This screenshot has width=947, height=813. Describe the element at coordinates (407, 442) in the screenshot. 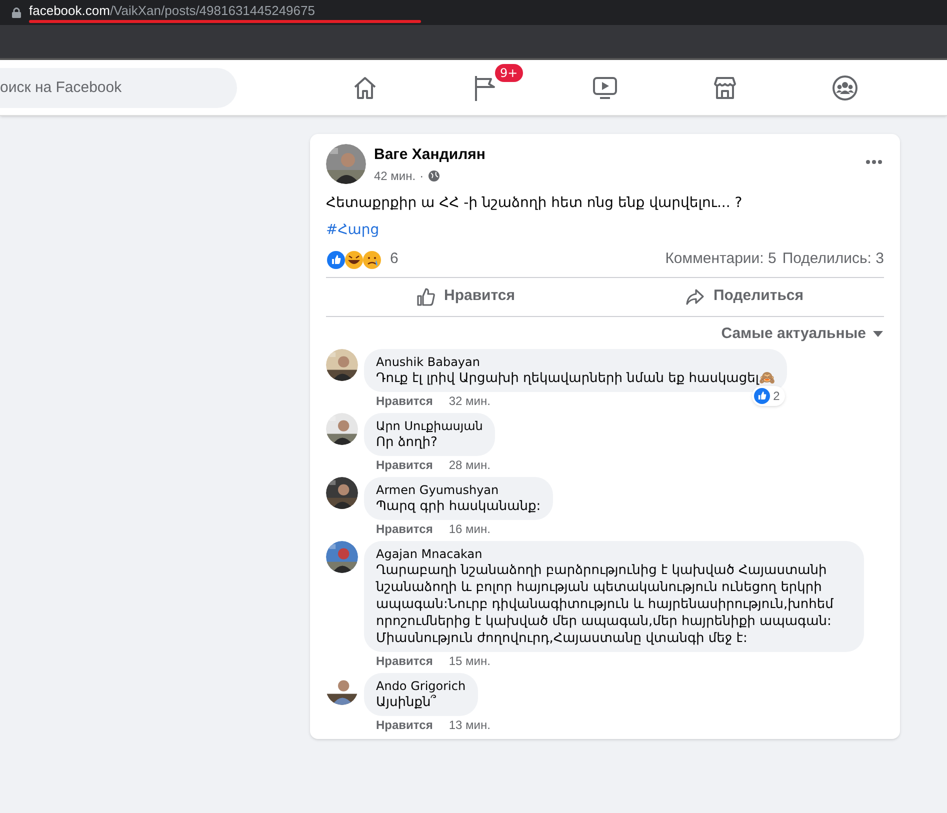

I see `comment-text: Որ ձողի?` at that location.